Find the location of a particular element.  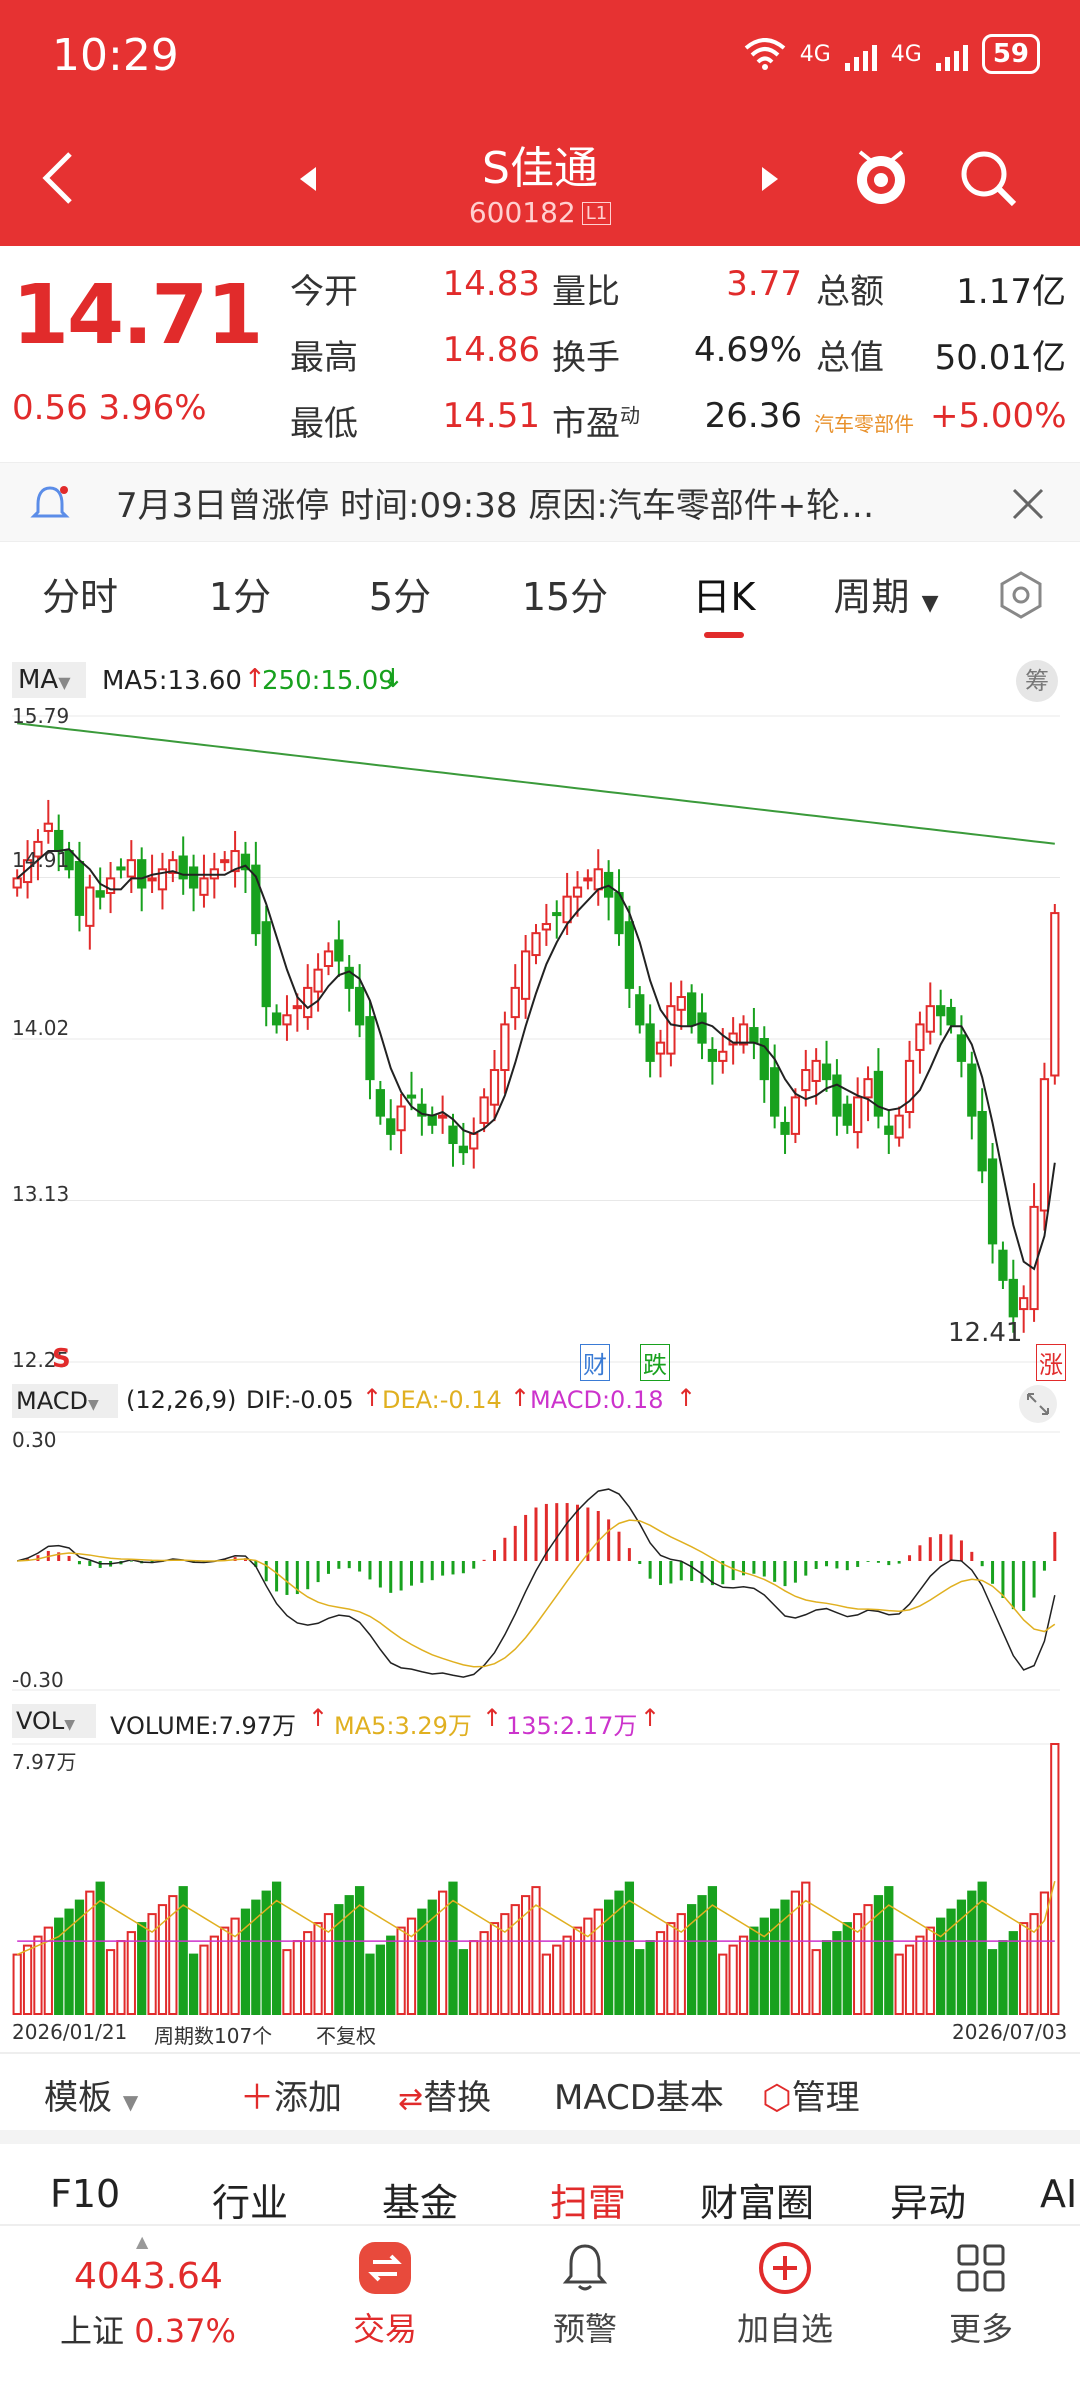

next-stock-icon is located at coordinates (770, 179).